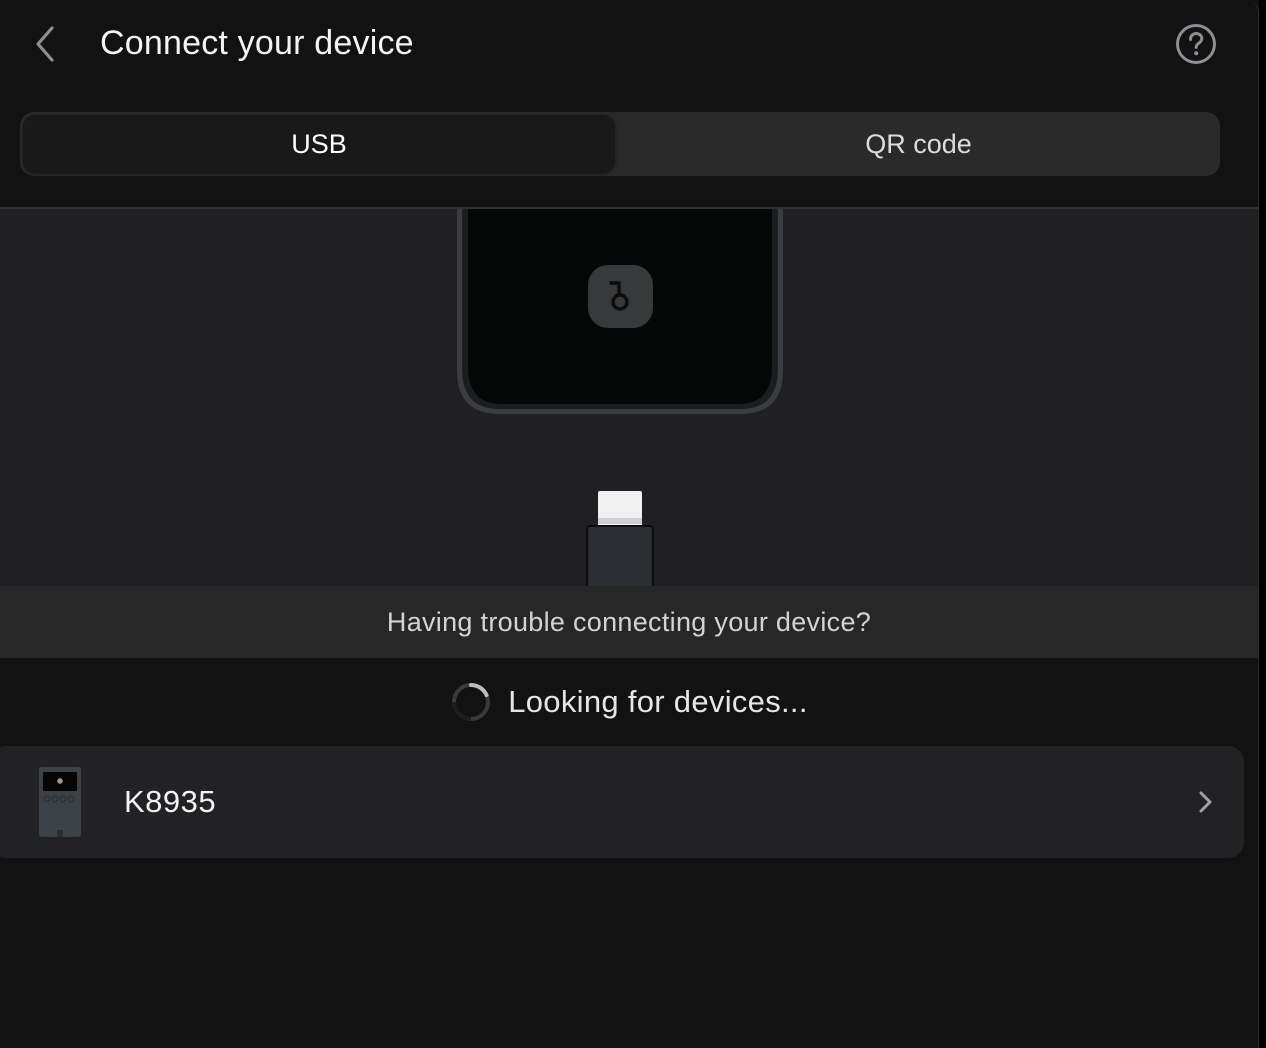 The width and height of the screenshot is (1266, 1048). I want to click on help-button, so click(1196, 44).